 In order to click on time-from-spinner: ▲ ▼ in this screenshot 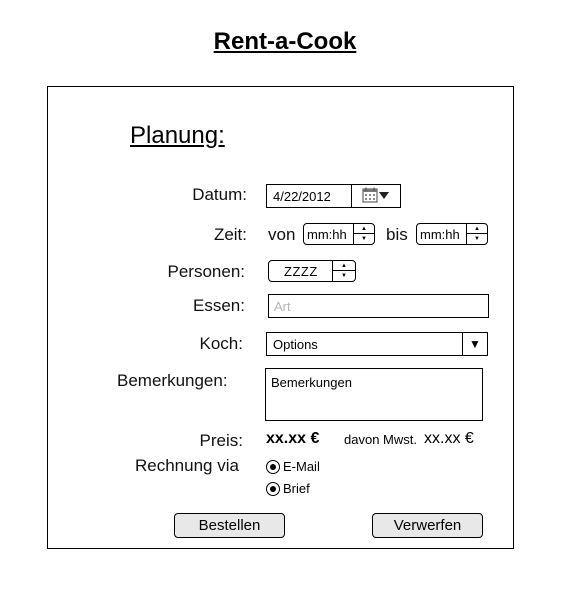, I will do `click(363, 234)`.